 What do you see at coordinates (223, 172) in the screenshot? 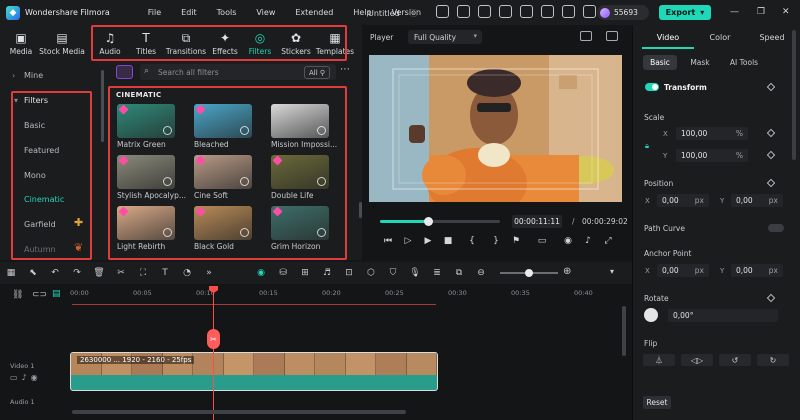
I see `filter-tile-cine-soft` at bounding box center [223, 172].